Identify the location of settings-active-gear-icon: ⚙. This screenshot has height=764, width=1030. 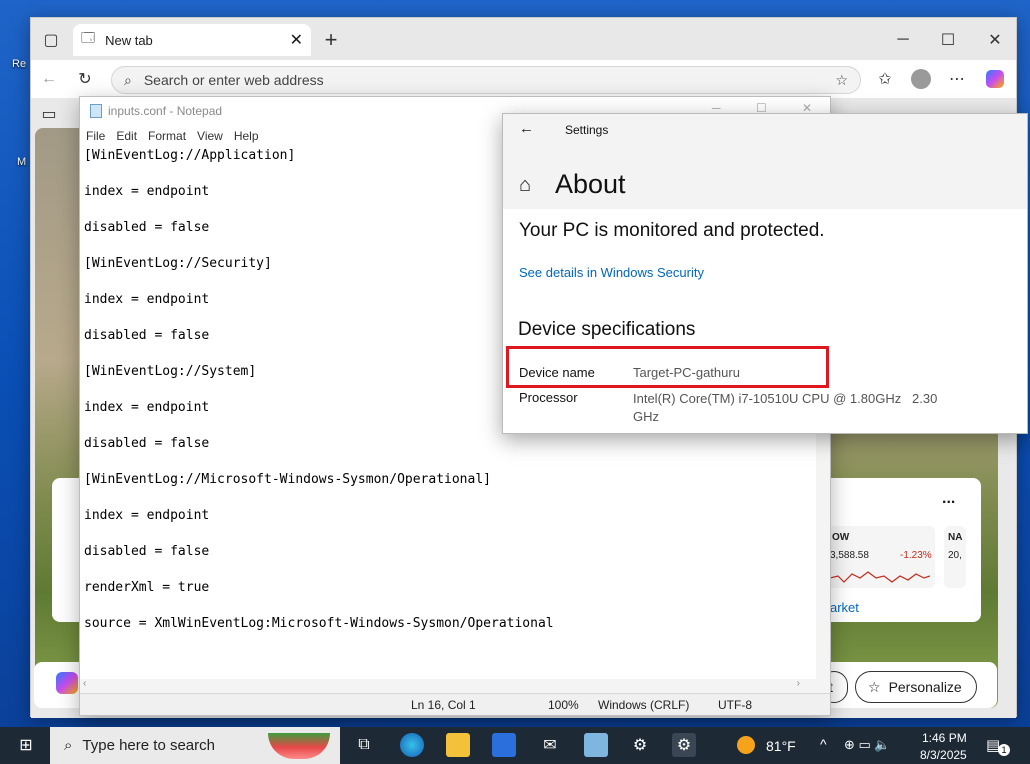
(684, 745).